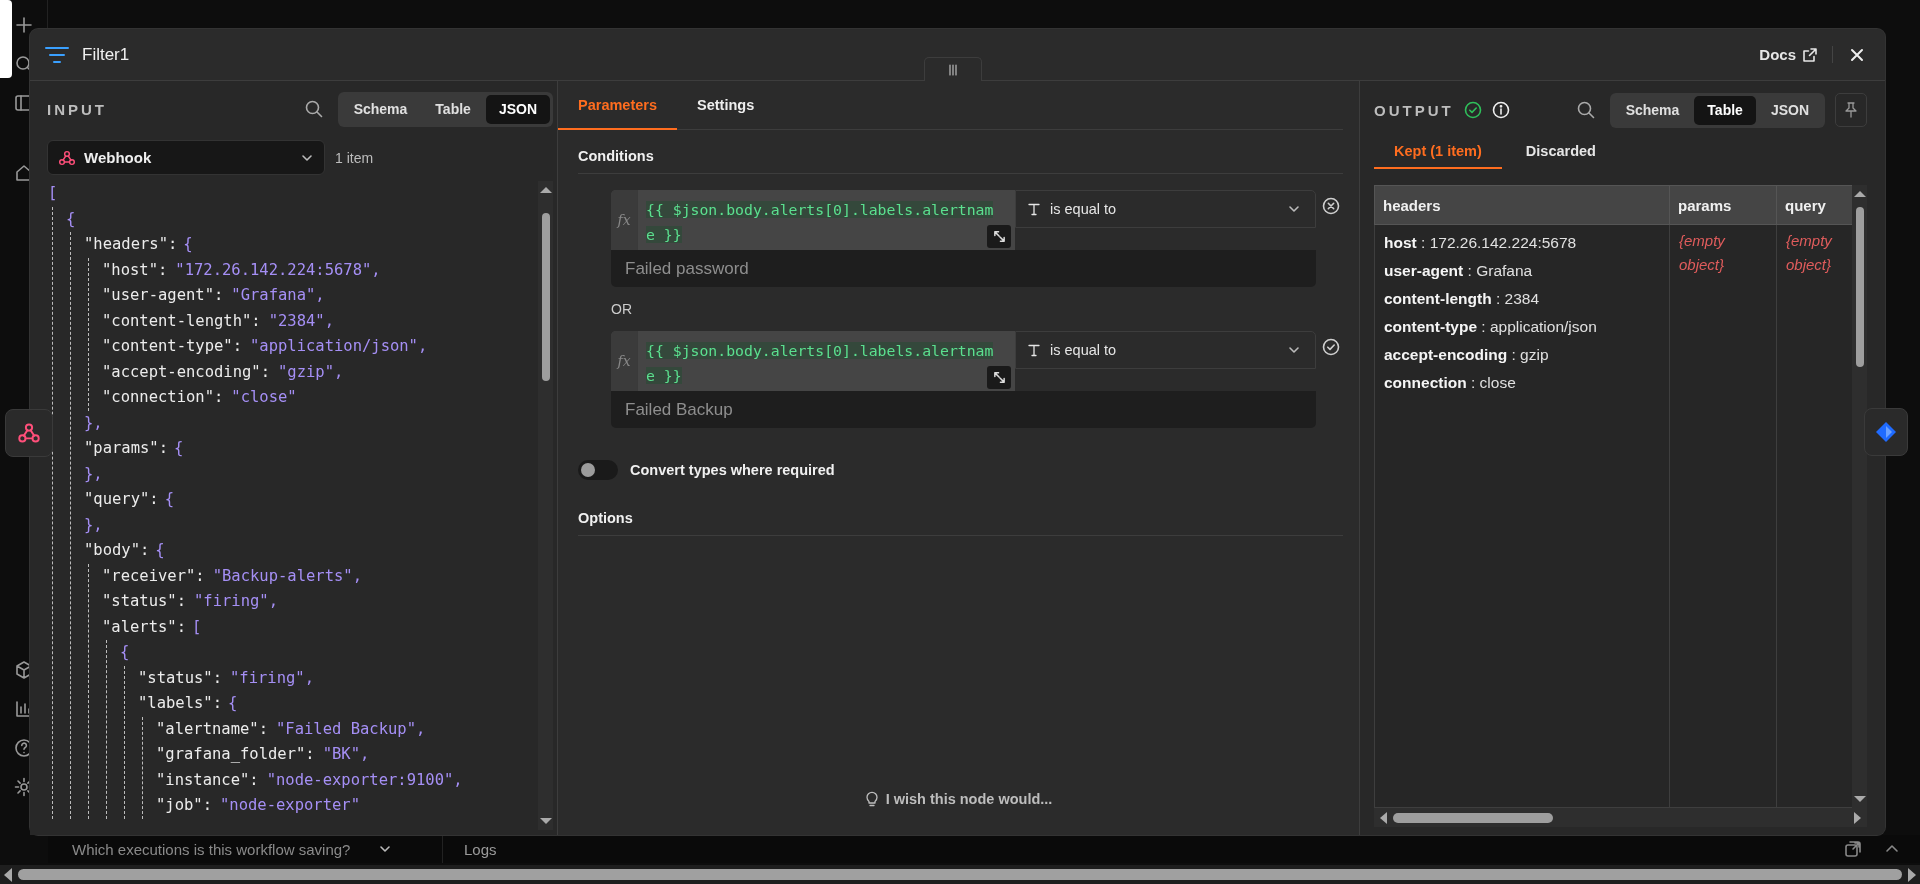  Describe the element at coordinates (1723, 205) in the screenshot. I see `column-header: params` at that location.